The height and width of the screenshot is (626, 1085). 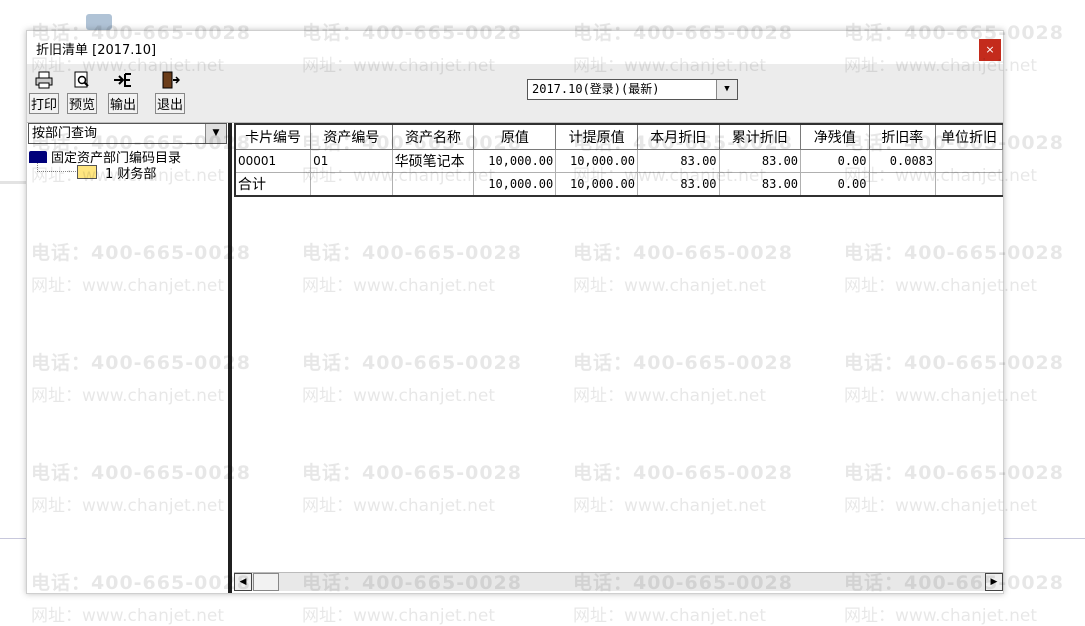 What do you see at coordinates (273, 136) in the screenshot?
I see `column-header: 卡片编号` at bounding box center [273, 136].